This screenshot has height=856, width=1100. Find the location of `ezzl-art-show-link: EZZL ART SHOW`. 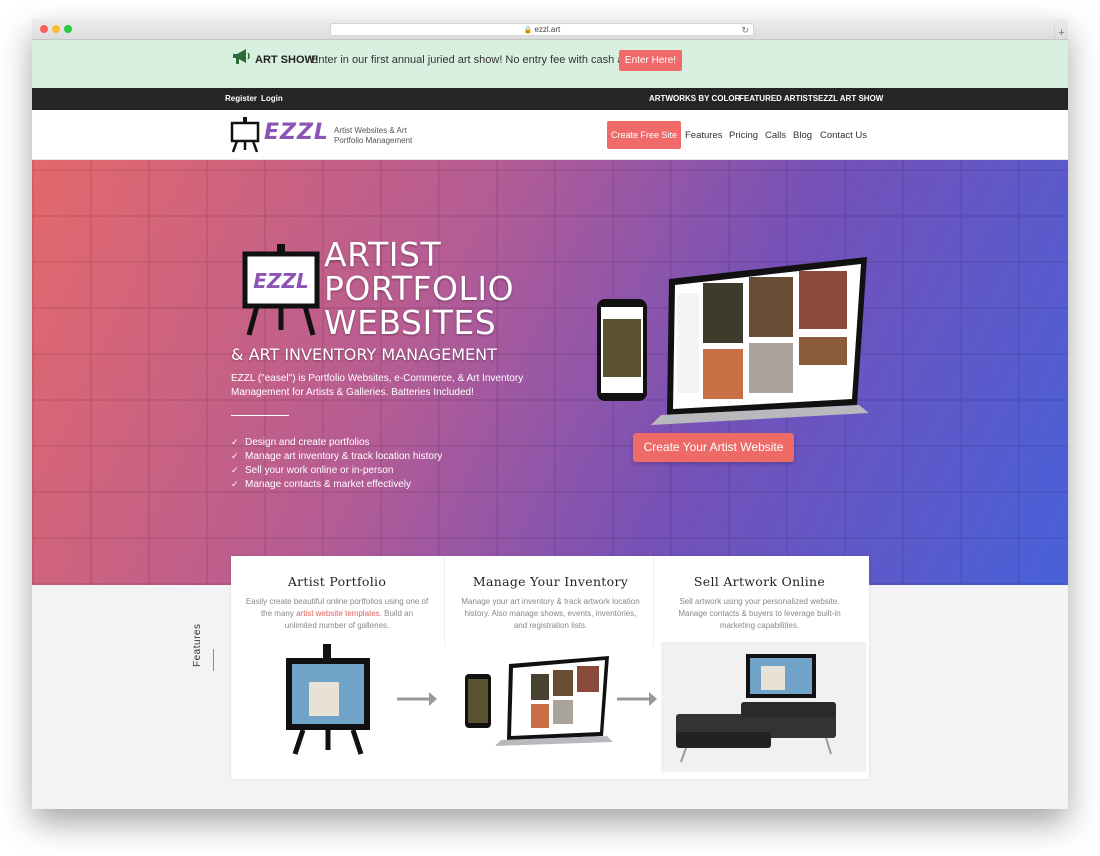

ezzl-art-show-link: EZZL ART SHOW is located at coordinates (850, 98).